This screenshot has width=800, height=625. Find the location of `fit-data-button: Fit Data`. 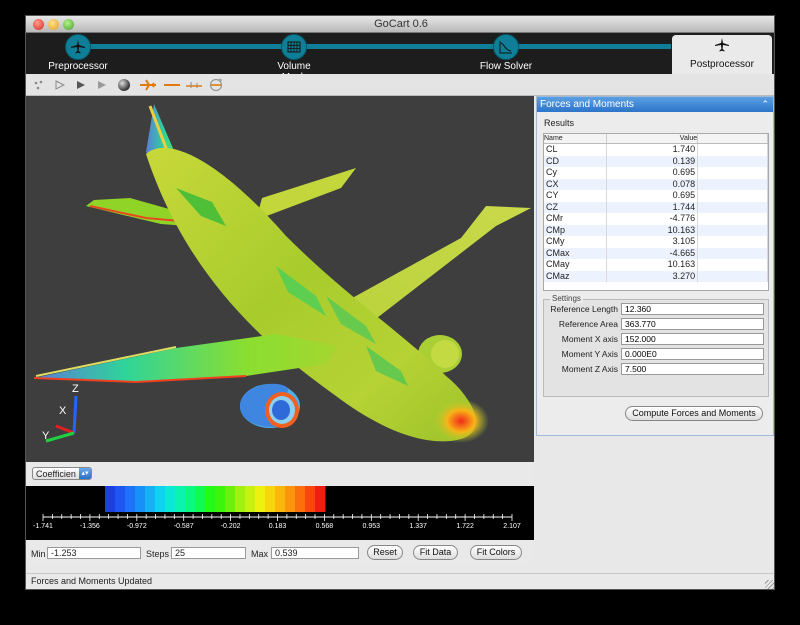

fit-data-button: Fit Data is located at coordinates (435, 552).